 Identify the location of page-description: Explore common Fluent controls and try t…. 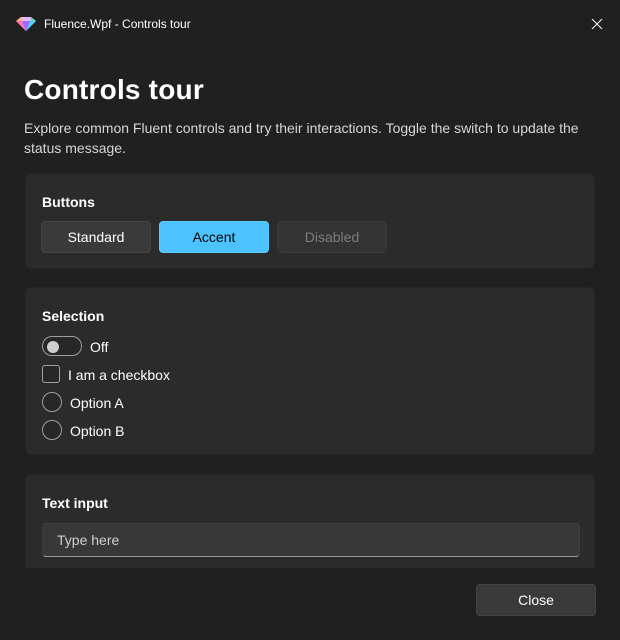
(301, 138).